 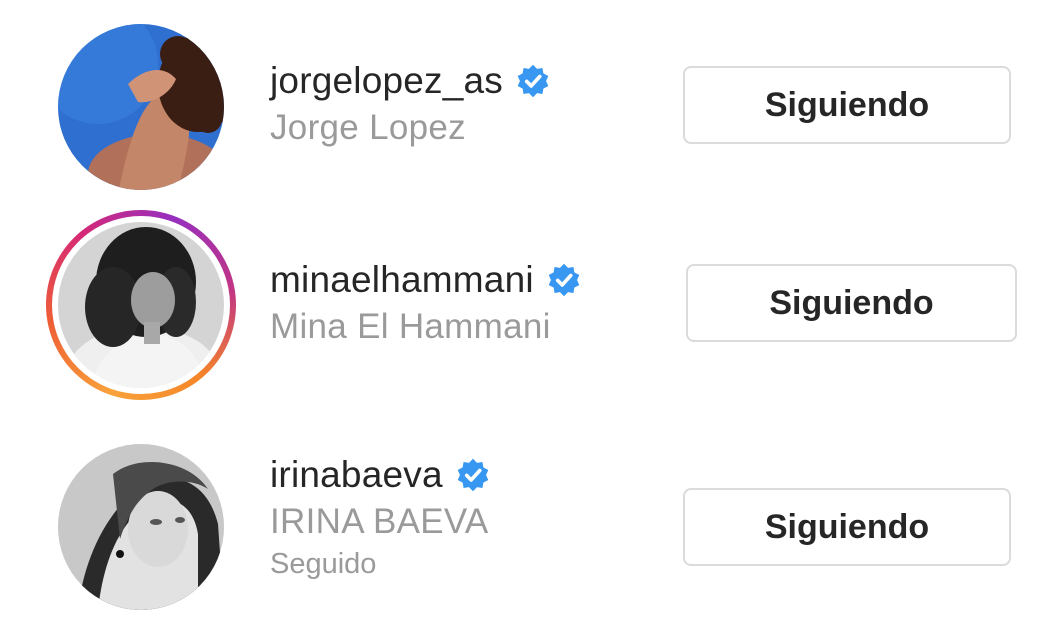 What do you see at coordinates (410, 326) in the screenshot?
I see `full-name: Mina El Hammani` at bounding box center [410, 326].